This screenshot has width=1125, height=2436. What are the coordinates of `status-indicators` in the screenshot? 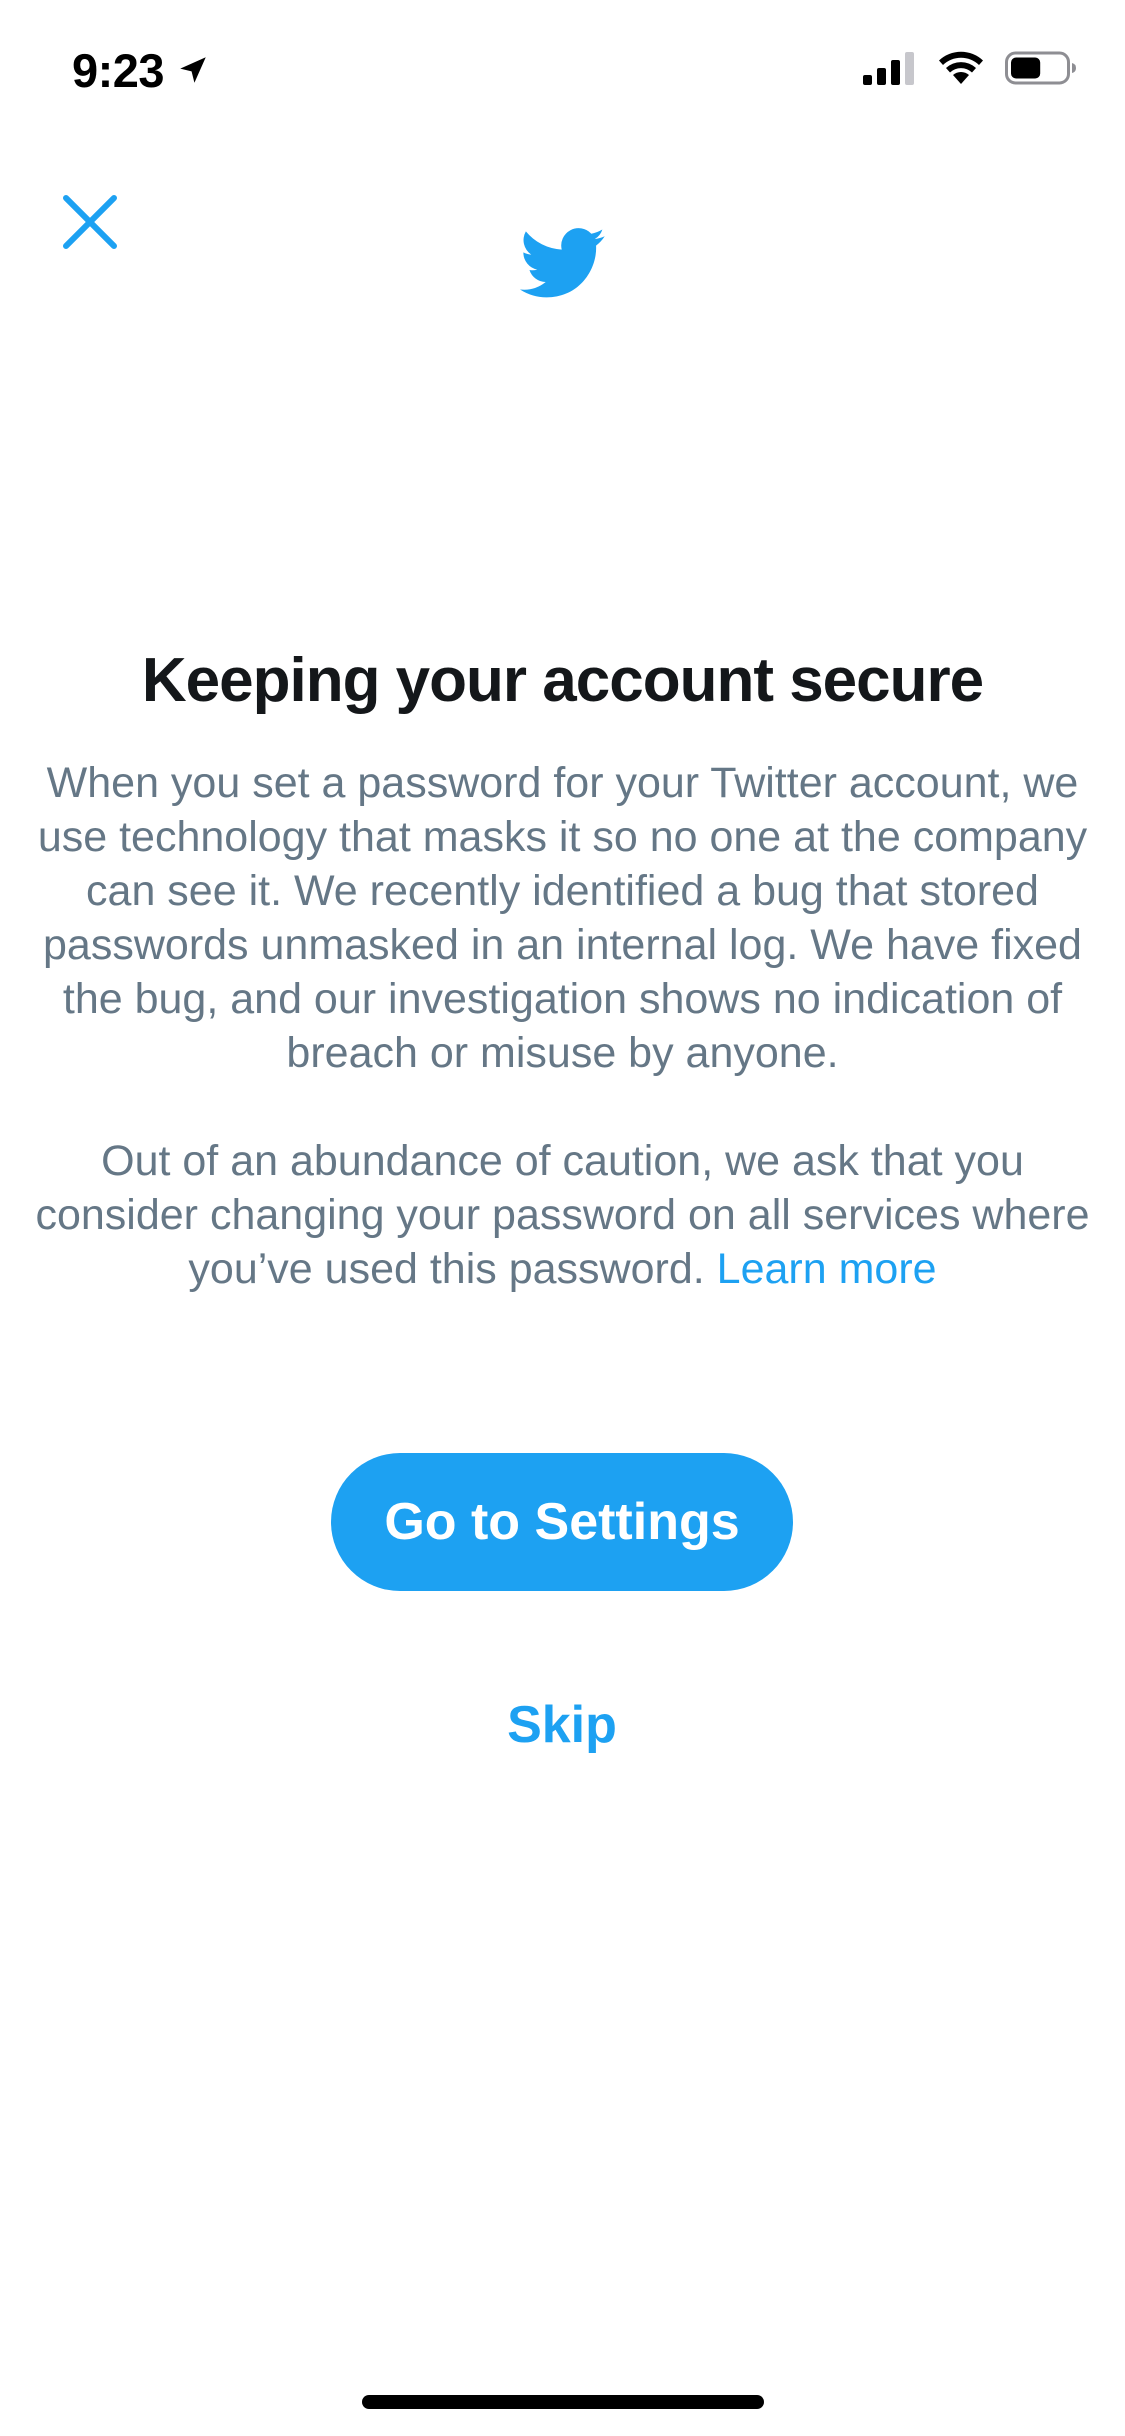 It's located at (970, 70).